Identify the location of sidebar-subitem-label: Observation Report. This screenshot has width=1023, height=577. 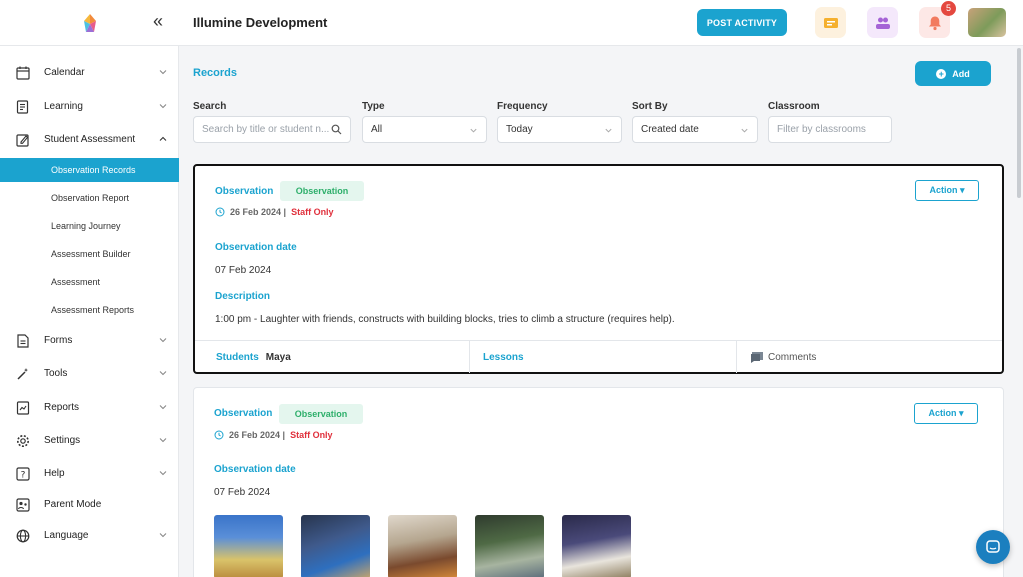
(90, 198).